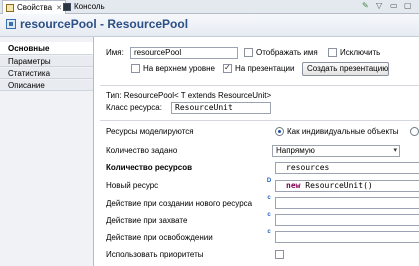  Describe the element at coordinates (293, 185) in the screenshot. I see `new-keyword: new` at that location.